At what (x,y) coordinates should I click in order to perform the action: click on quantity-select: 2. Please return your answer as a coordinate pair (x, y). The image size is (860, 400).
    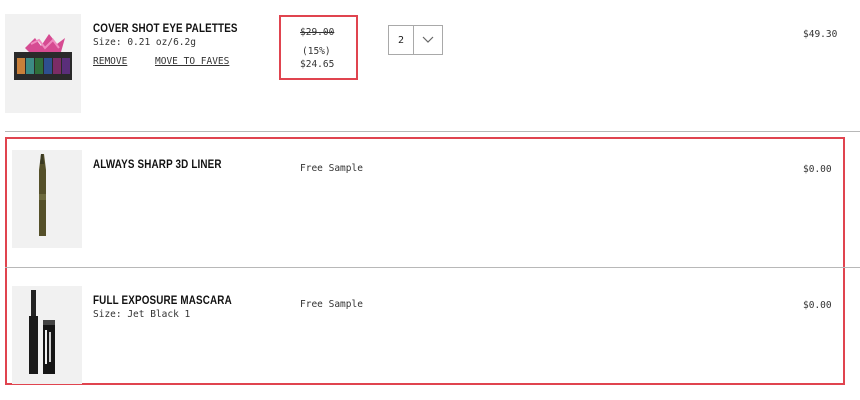
    Looking at the image, I should click on (415, 40).